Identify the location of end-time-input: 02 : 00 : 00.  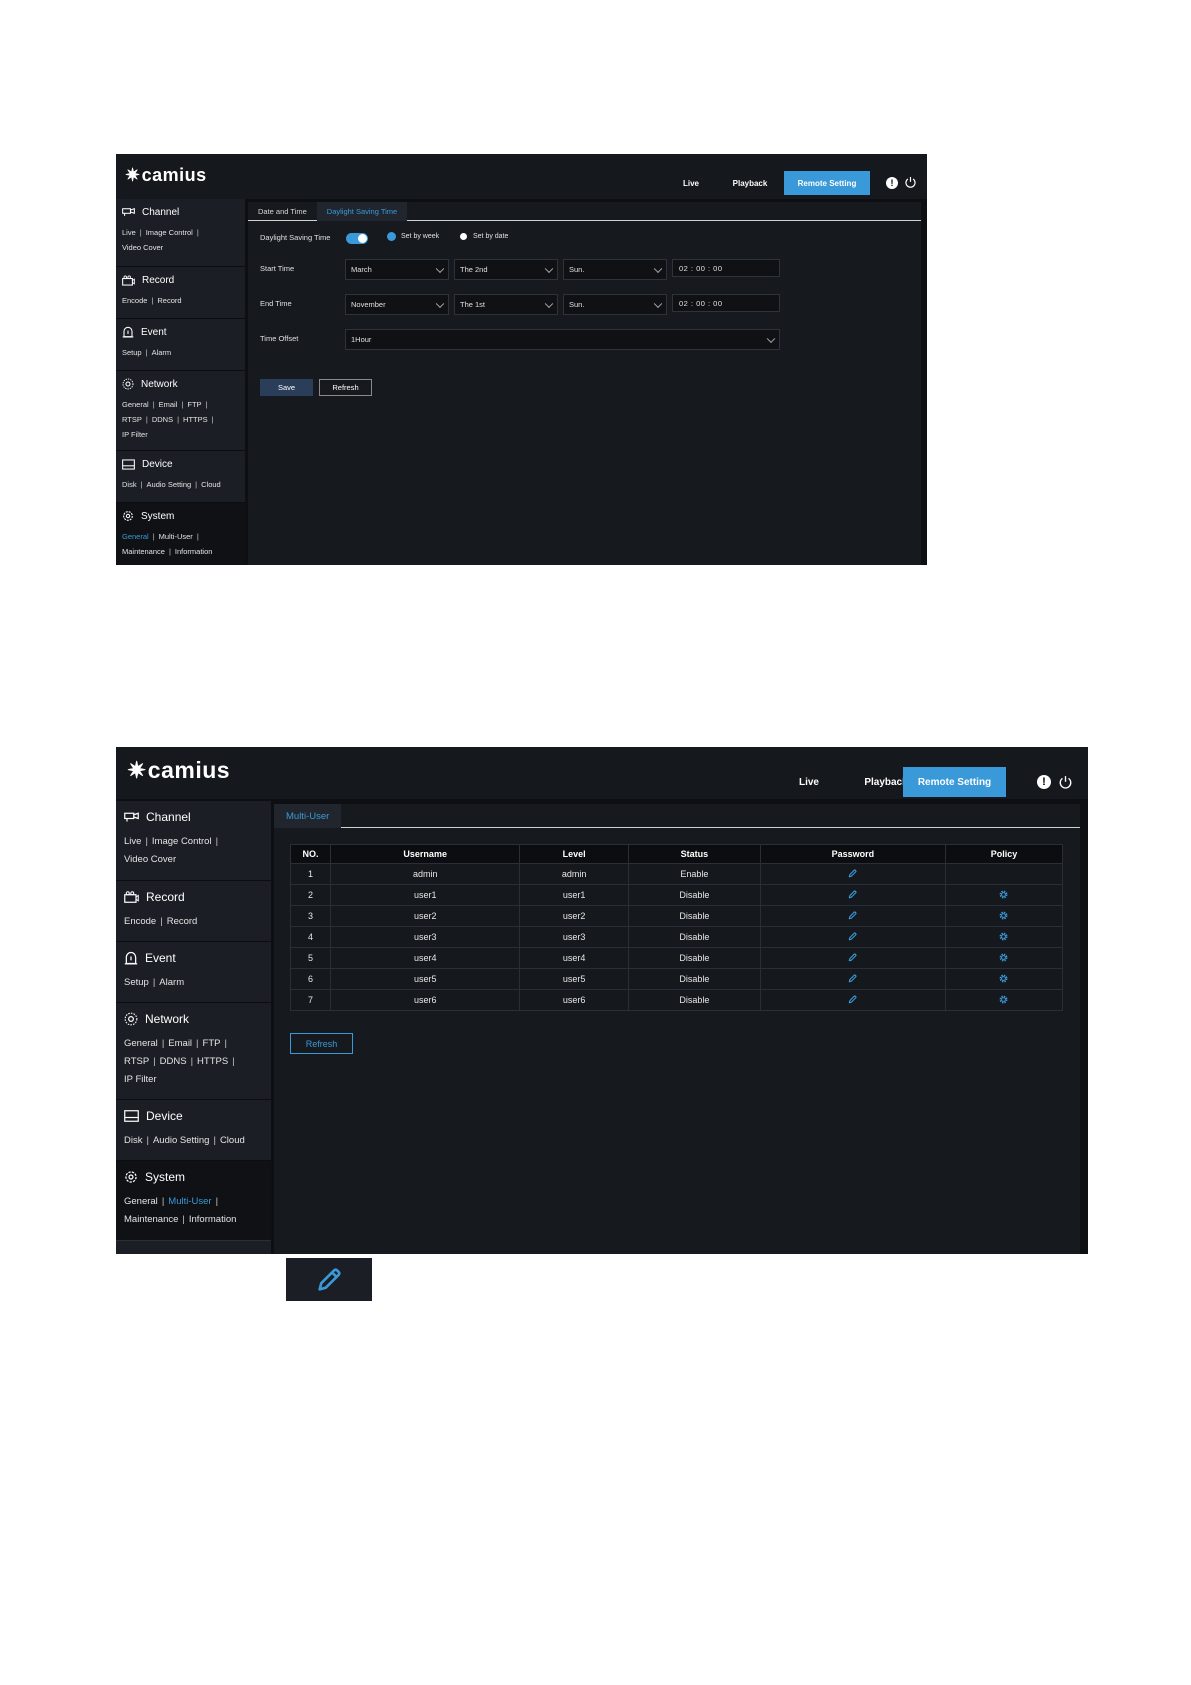
(726, 303).